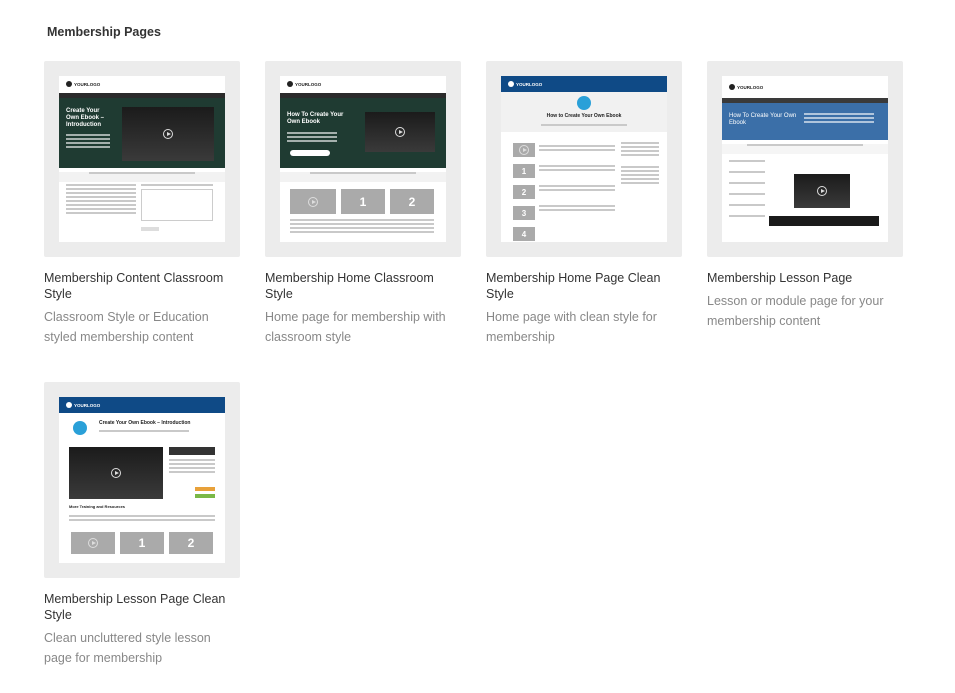  I want to click on card-title: Membership Content Classroom Style, so click(142, 286).